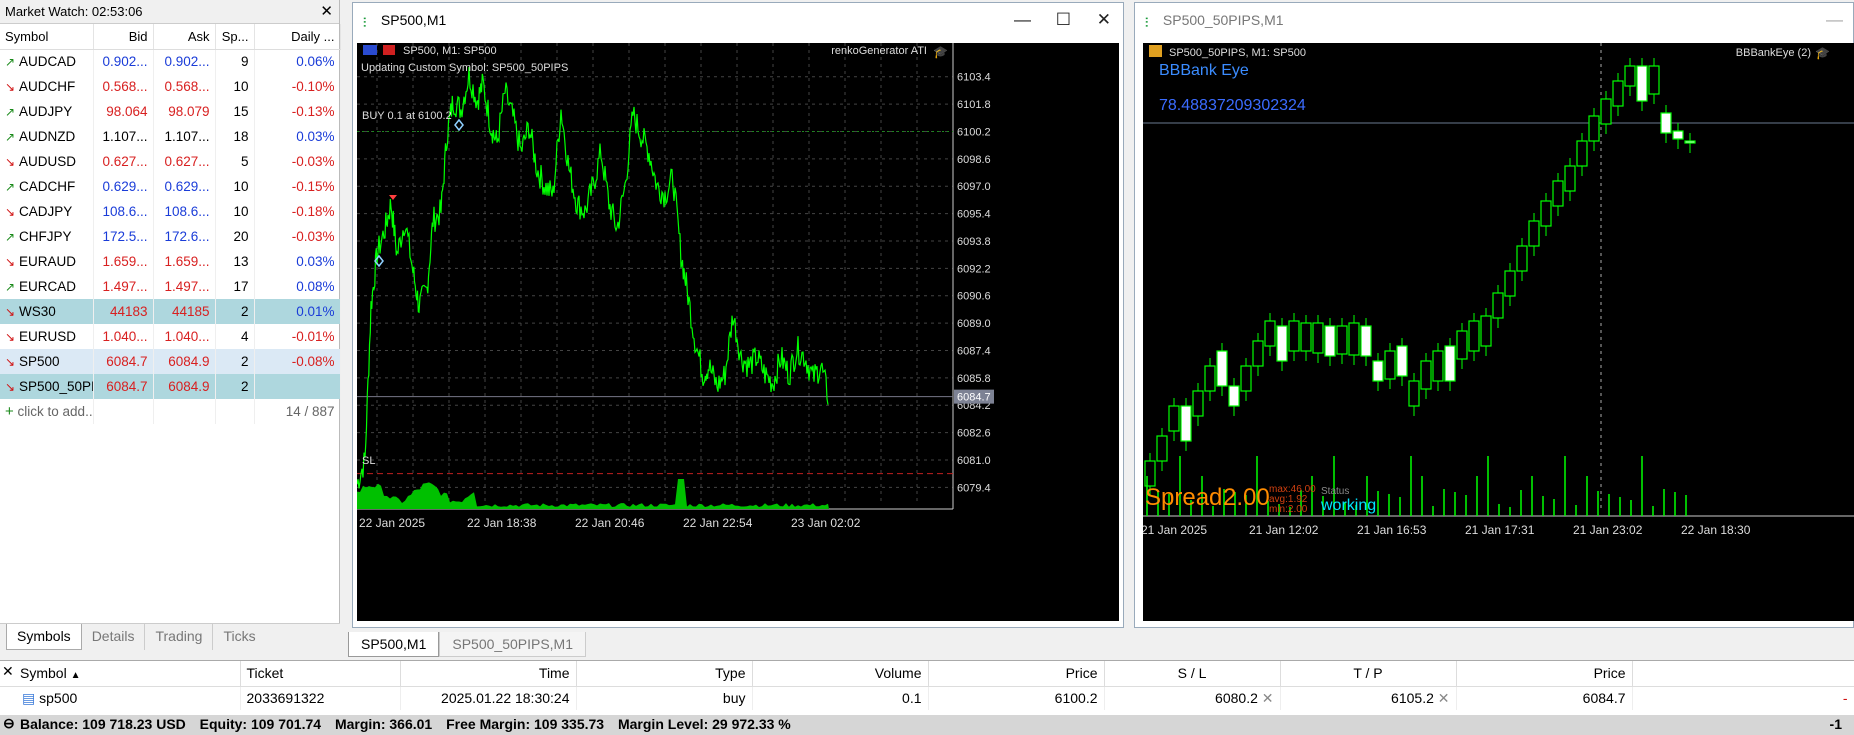  What do you see at coordinates (1835, 724) in the screenshot?
I see `profit-trailing: -1` at bounding box center [1835, 724].